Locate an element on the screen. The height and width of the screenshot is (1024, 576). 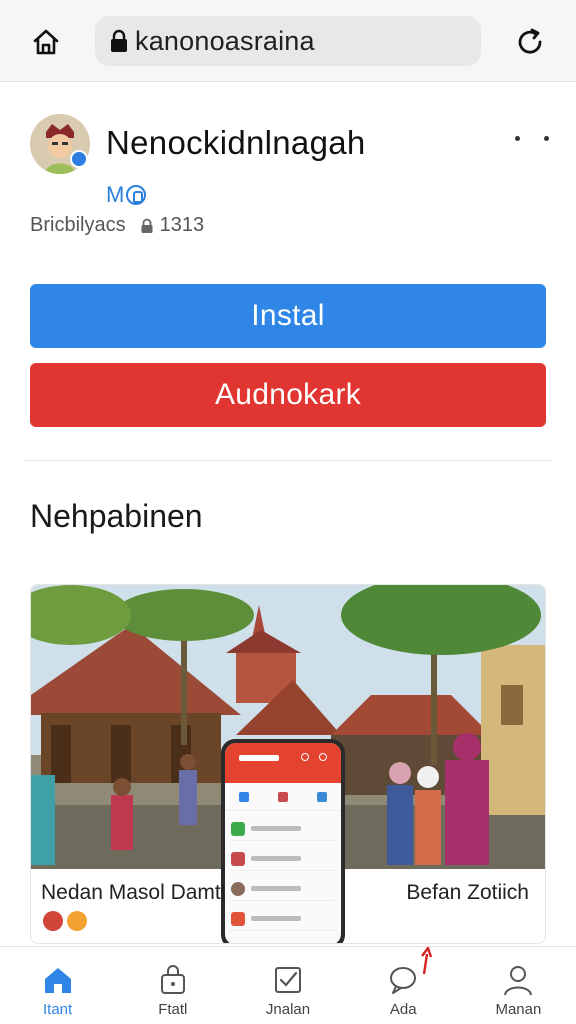
home-button is located at coordinates (46, 42).